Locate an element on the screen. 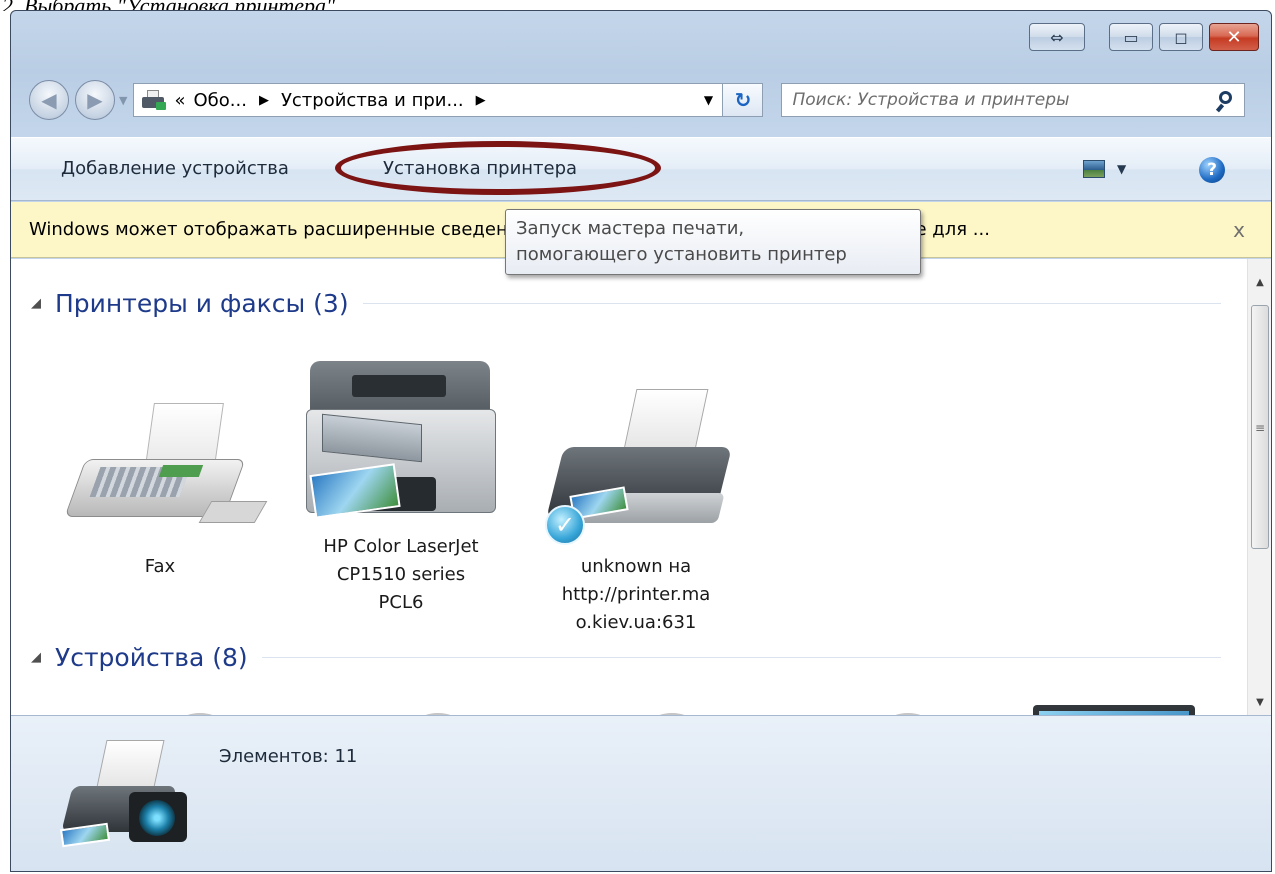 The image size is (1275, 874). tooltip-line-2: помогающего установить принтер is located at coordinates (681, 254).